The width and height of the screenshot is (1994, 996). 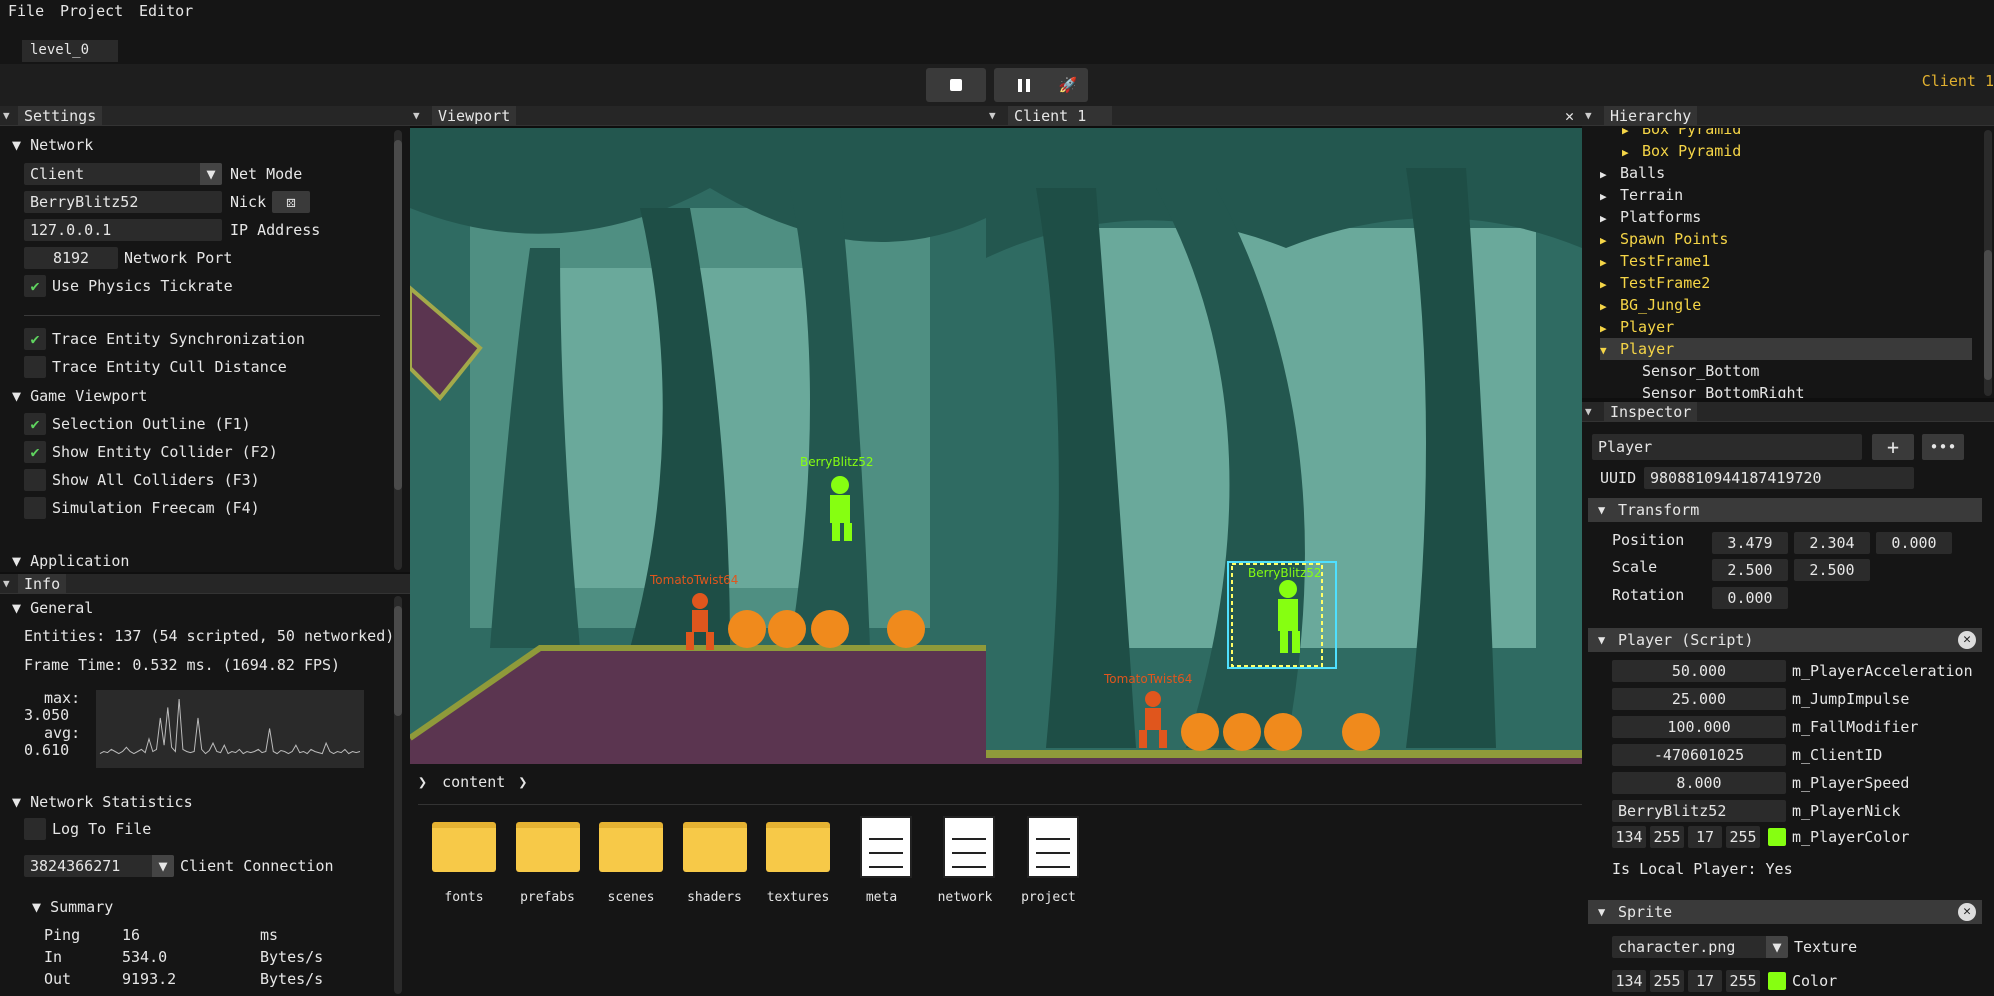 What do you see at coordinates (1750, 543) in the screenshot?
I see `position-x: 3.479` at bounding box center [1750, 543].